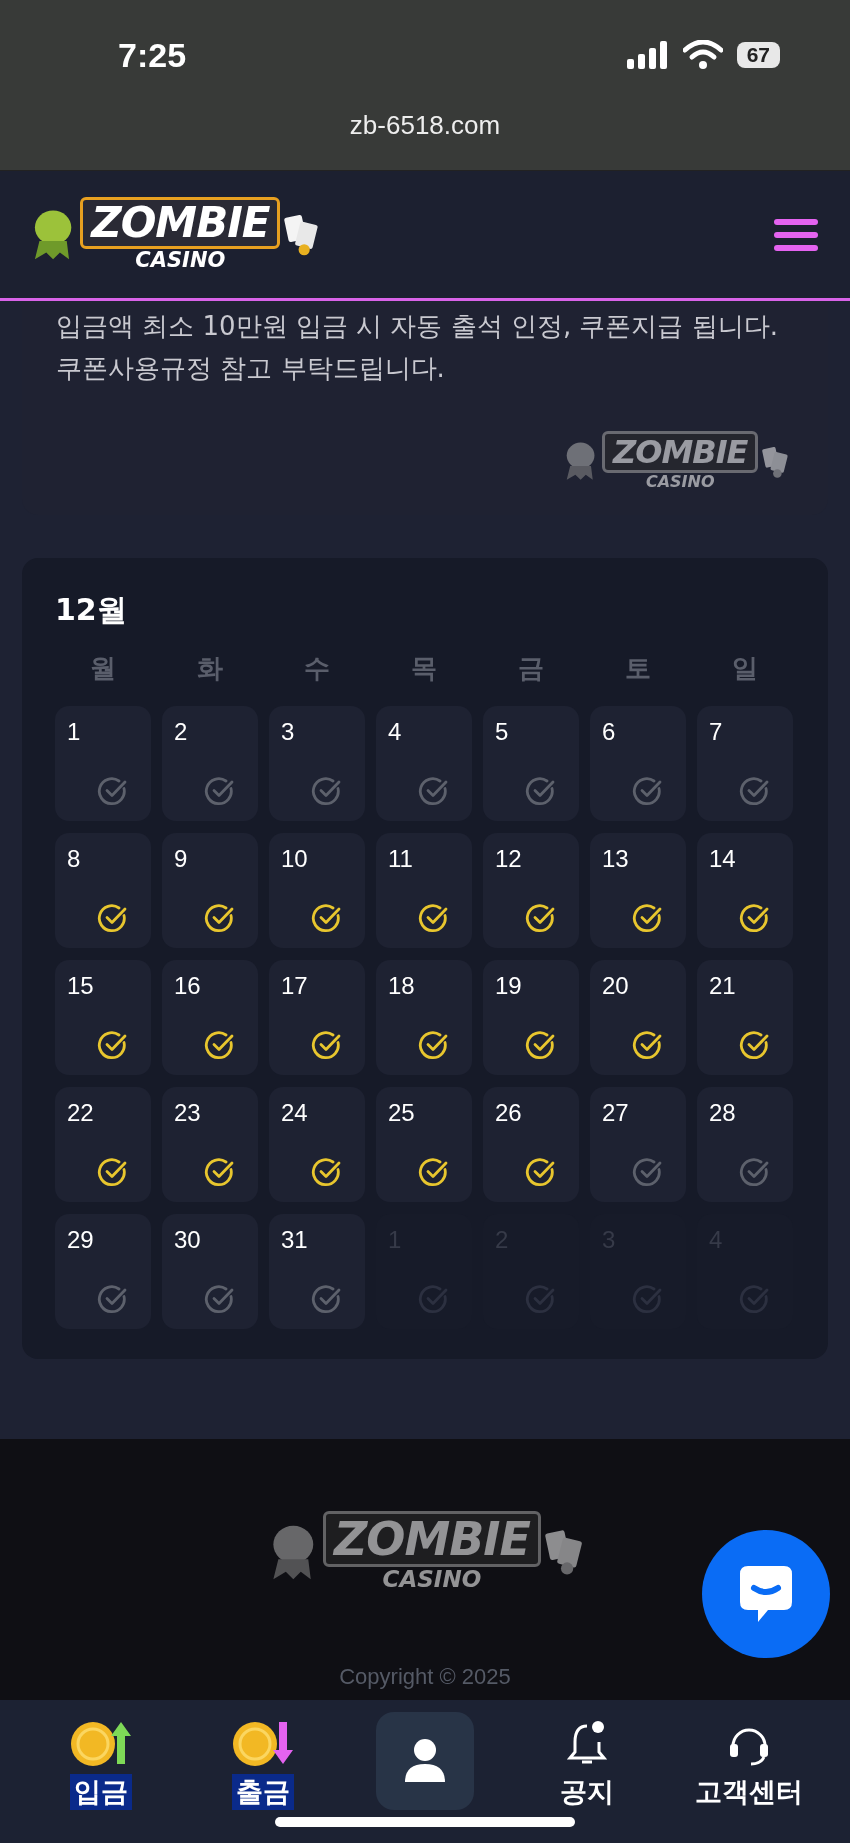 The height and width of the screenshot is (1843, 850). What do you see at coordinates (587, 1764) in the screenshot?
I see `nav-item: 공지` at bounding box center [587, 1764].